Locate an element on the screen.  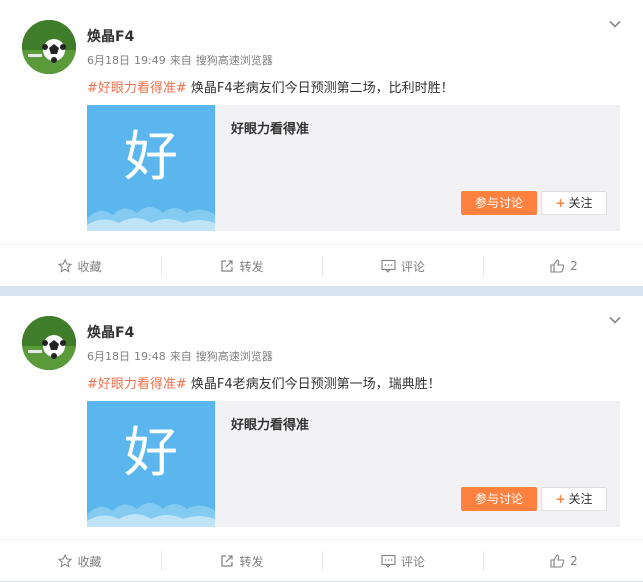
post-time: 19:48 is located at coordinates (150, 356).